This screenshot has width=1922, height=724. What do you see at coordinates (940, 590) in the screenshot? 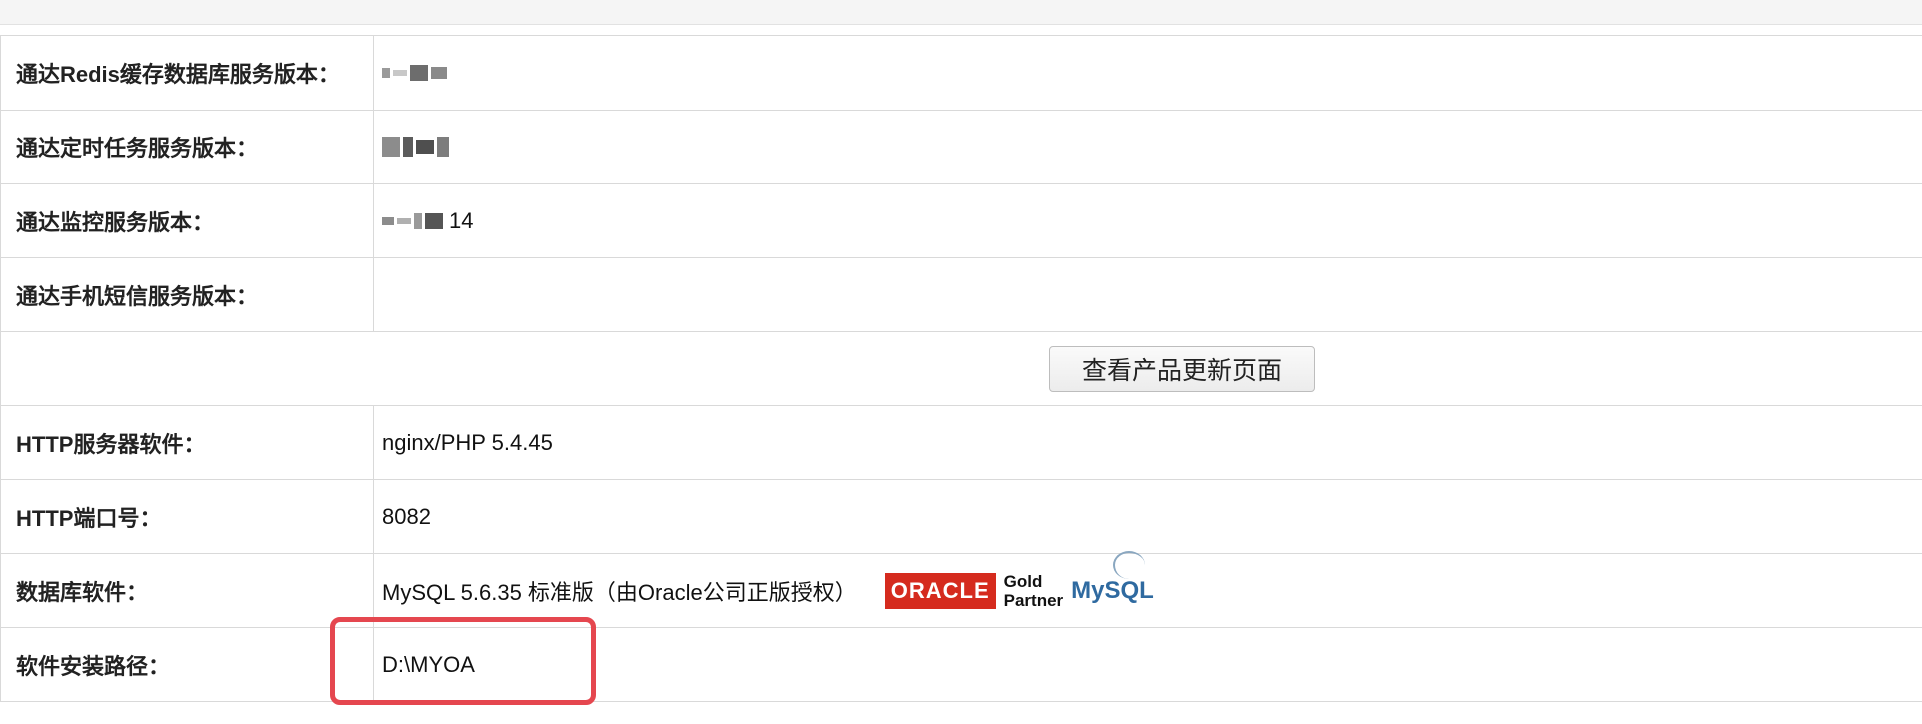
I see `oracle-logo: ORACLE` at bounding box center [940, 590].